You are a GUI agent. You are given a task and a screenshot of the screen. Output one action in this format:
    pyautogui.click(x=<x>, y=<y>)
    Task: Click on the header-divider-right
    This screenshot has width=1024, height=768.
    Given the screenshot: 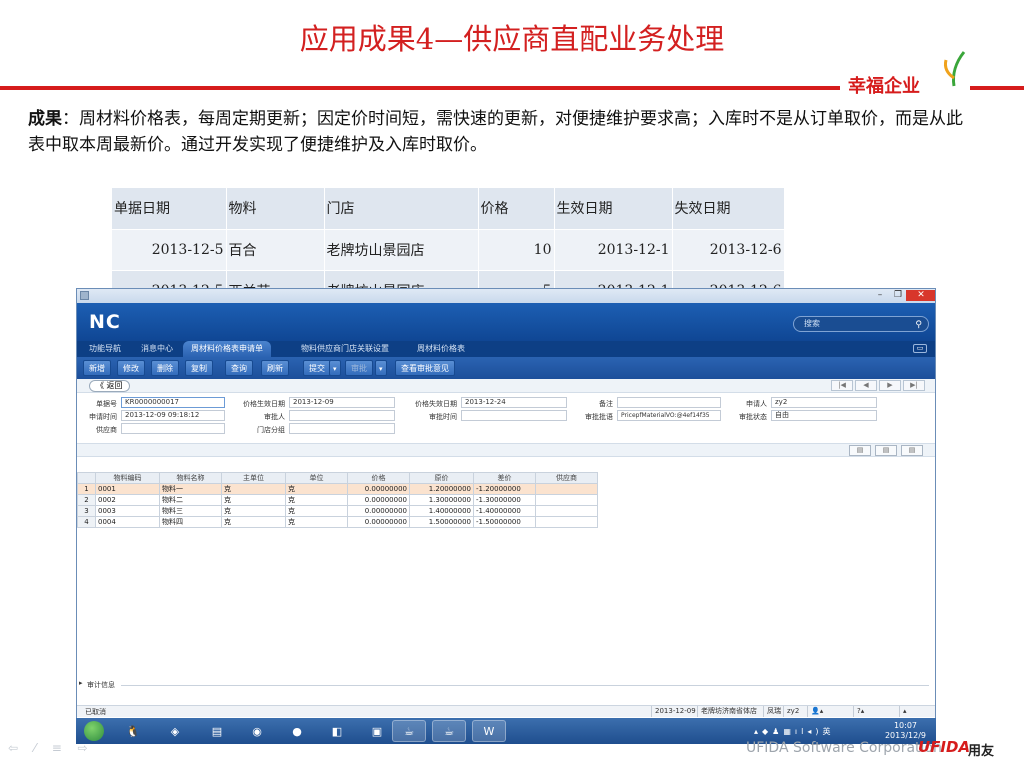 What is the action you would take?
    pyautogui.click(x=997, y=88)
    